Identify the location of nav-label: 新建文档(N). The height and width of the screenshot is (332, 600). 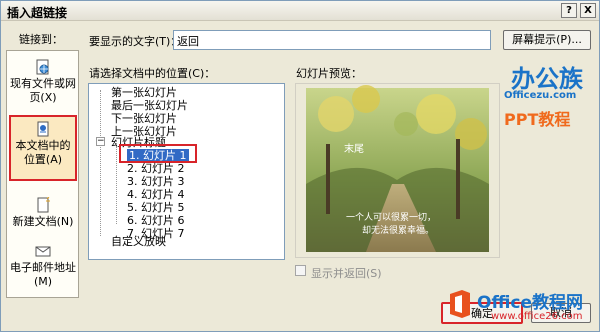
(43, 221).